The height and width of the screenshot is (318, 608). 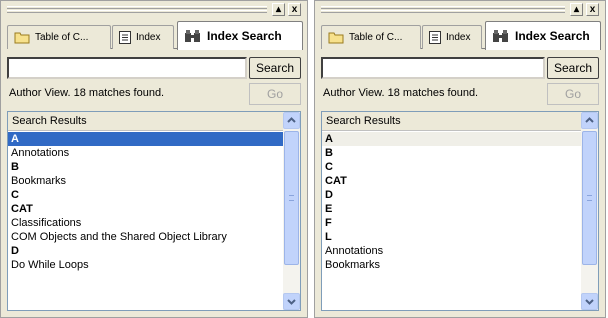 I want to click on result-item: Classifications, so click(x=145, y=223).